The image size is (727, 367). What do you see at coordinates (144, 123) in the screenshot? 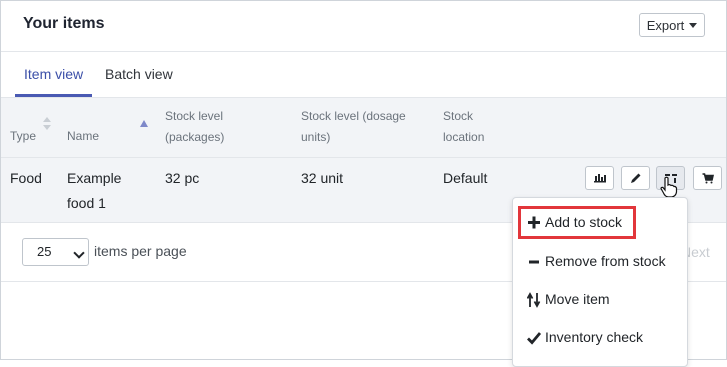
I see `sort-ascending-icon` at bounding box center [144, 123].